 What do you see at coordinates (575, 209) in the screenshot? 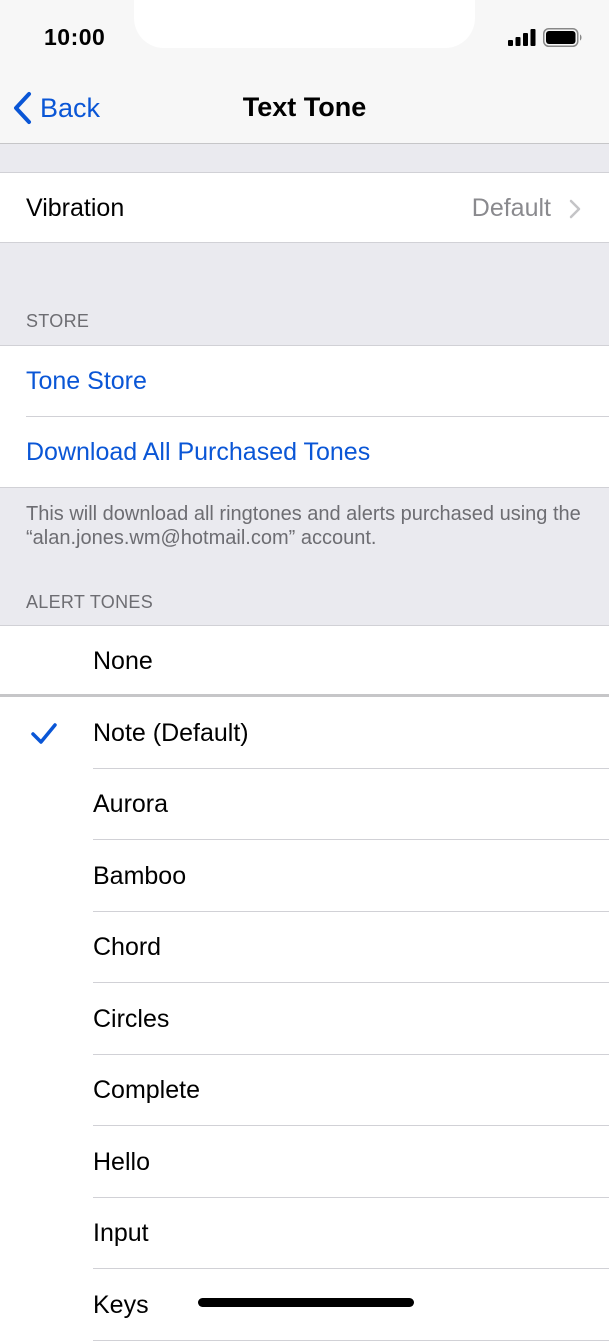
I see `chevron-right-icon` at bounding box center [575, 209].